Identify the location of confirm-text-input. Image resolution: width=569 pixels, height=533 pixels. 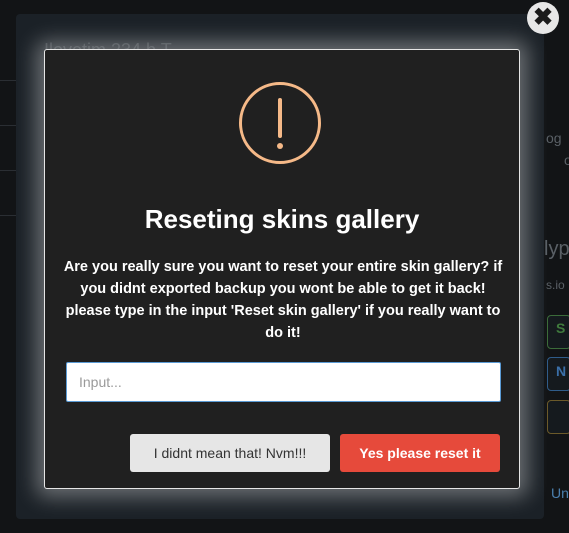
(283, 382).